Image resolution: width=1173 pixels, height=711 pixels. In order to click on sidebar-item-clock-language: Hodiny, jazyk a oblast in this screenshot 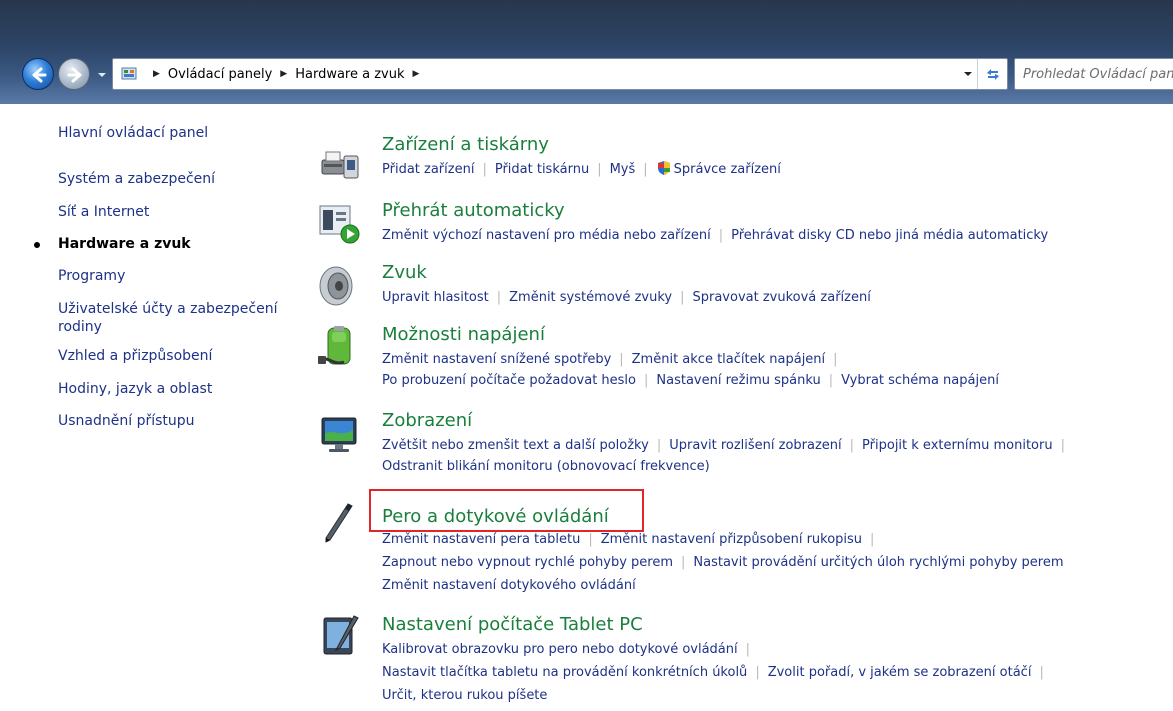, I will do `click(135, 389)`.